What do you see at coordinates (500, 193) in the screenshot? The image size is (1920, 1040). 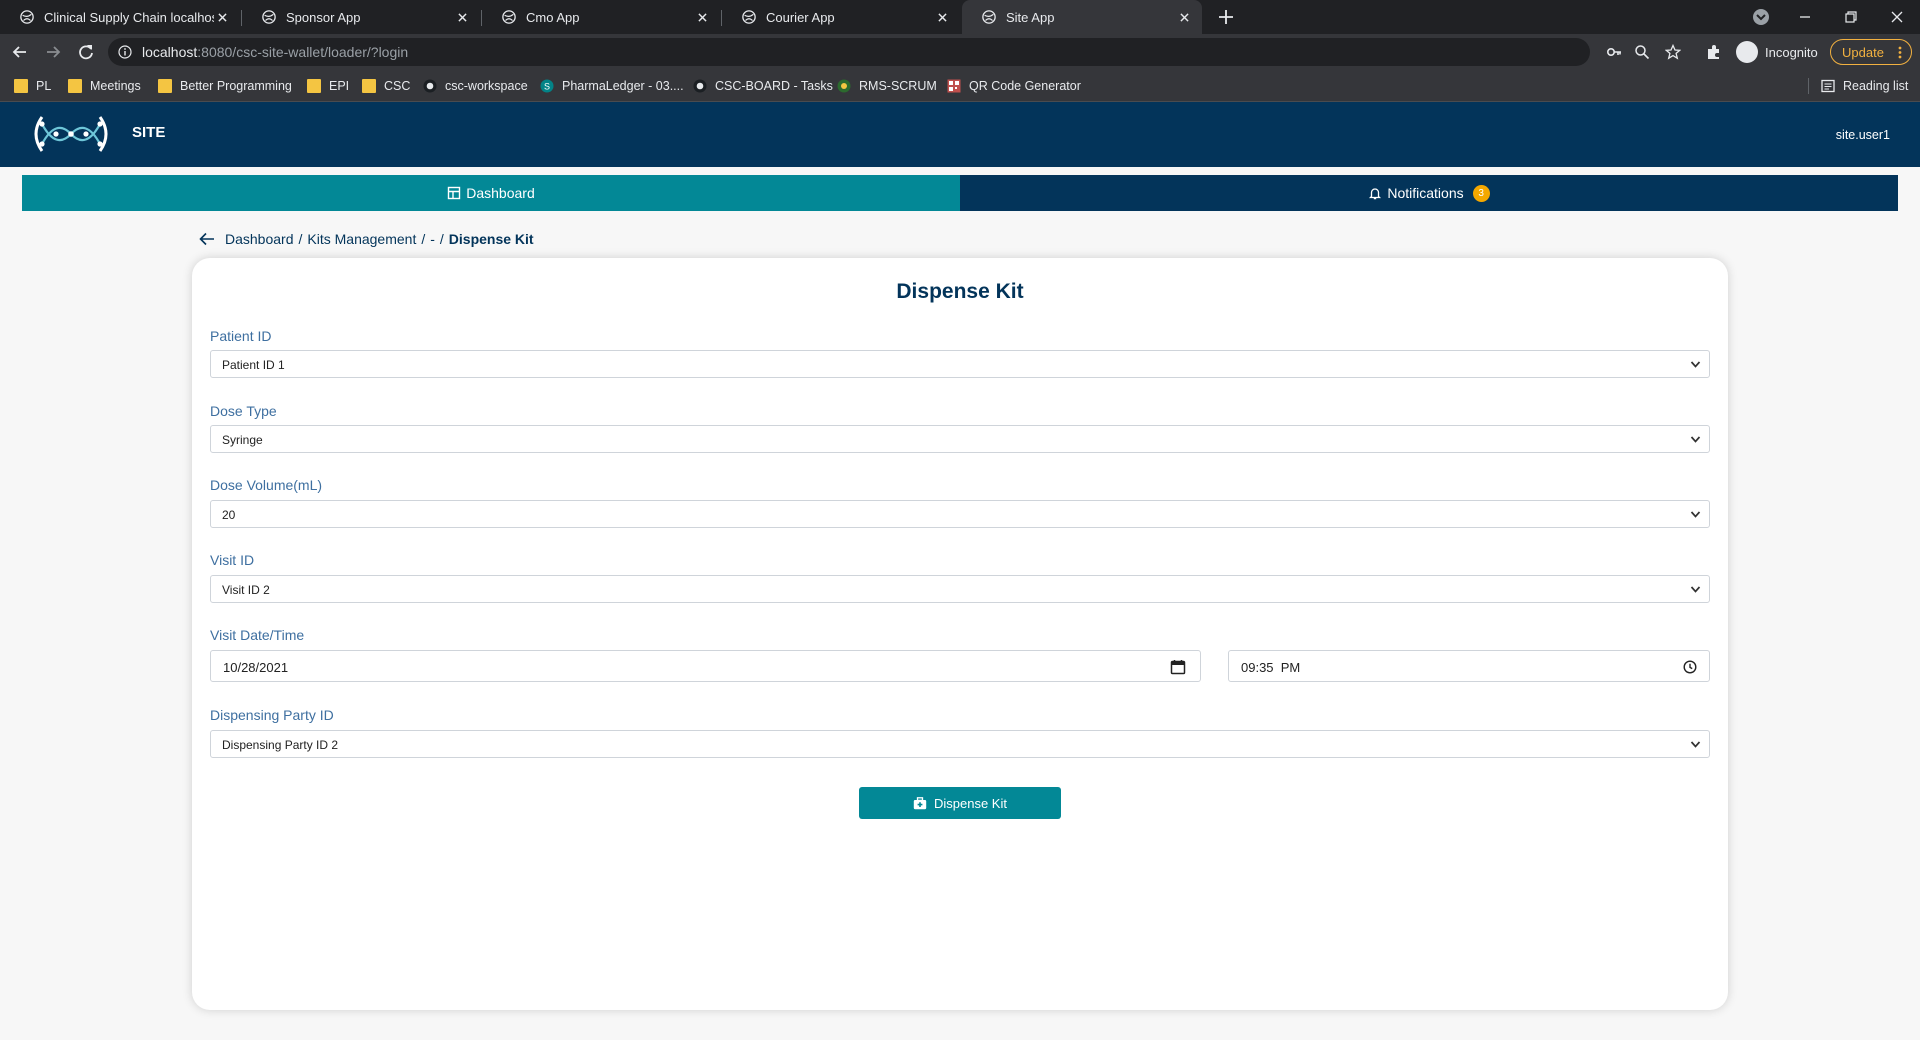 I see `tab-dashboard-label: Dashboard` at bounding box center [500, 193].